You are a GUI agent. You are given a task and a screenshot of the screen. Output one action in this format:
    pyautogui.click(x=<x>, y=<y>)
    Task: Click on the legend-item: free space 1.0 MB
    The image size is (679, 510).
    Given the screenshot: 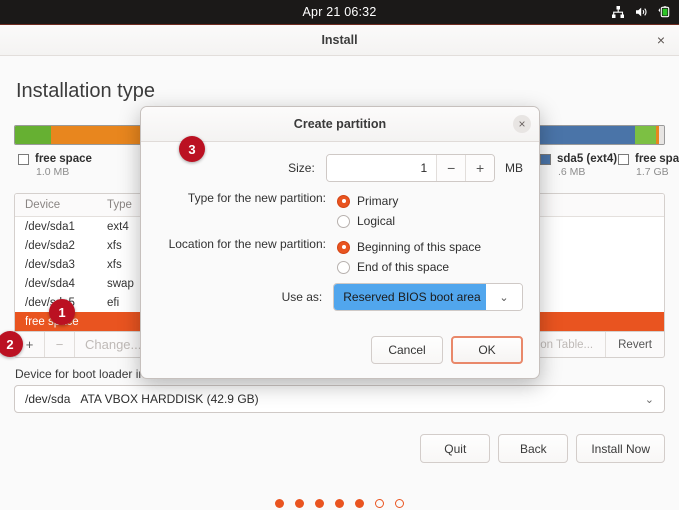 What is the action you would take?
    pyautogui.click(x=55, y=165)
    